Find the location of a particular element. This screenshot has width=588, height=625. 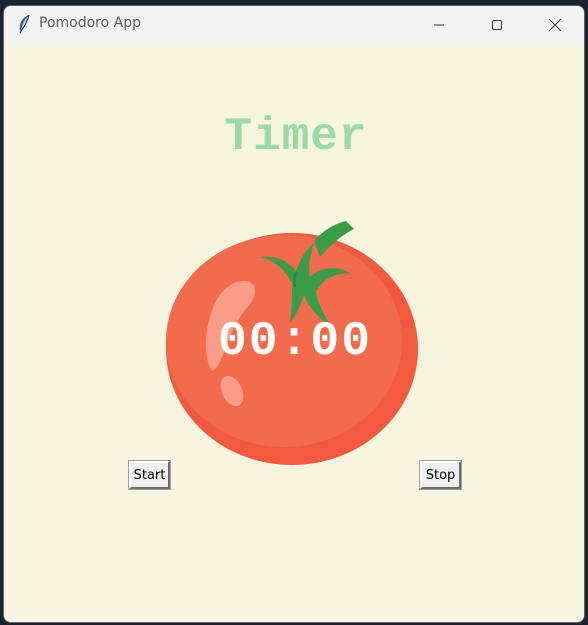

maximize-button is located at coordinates (497, 24).